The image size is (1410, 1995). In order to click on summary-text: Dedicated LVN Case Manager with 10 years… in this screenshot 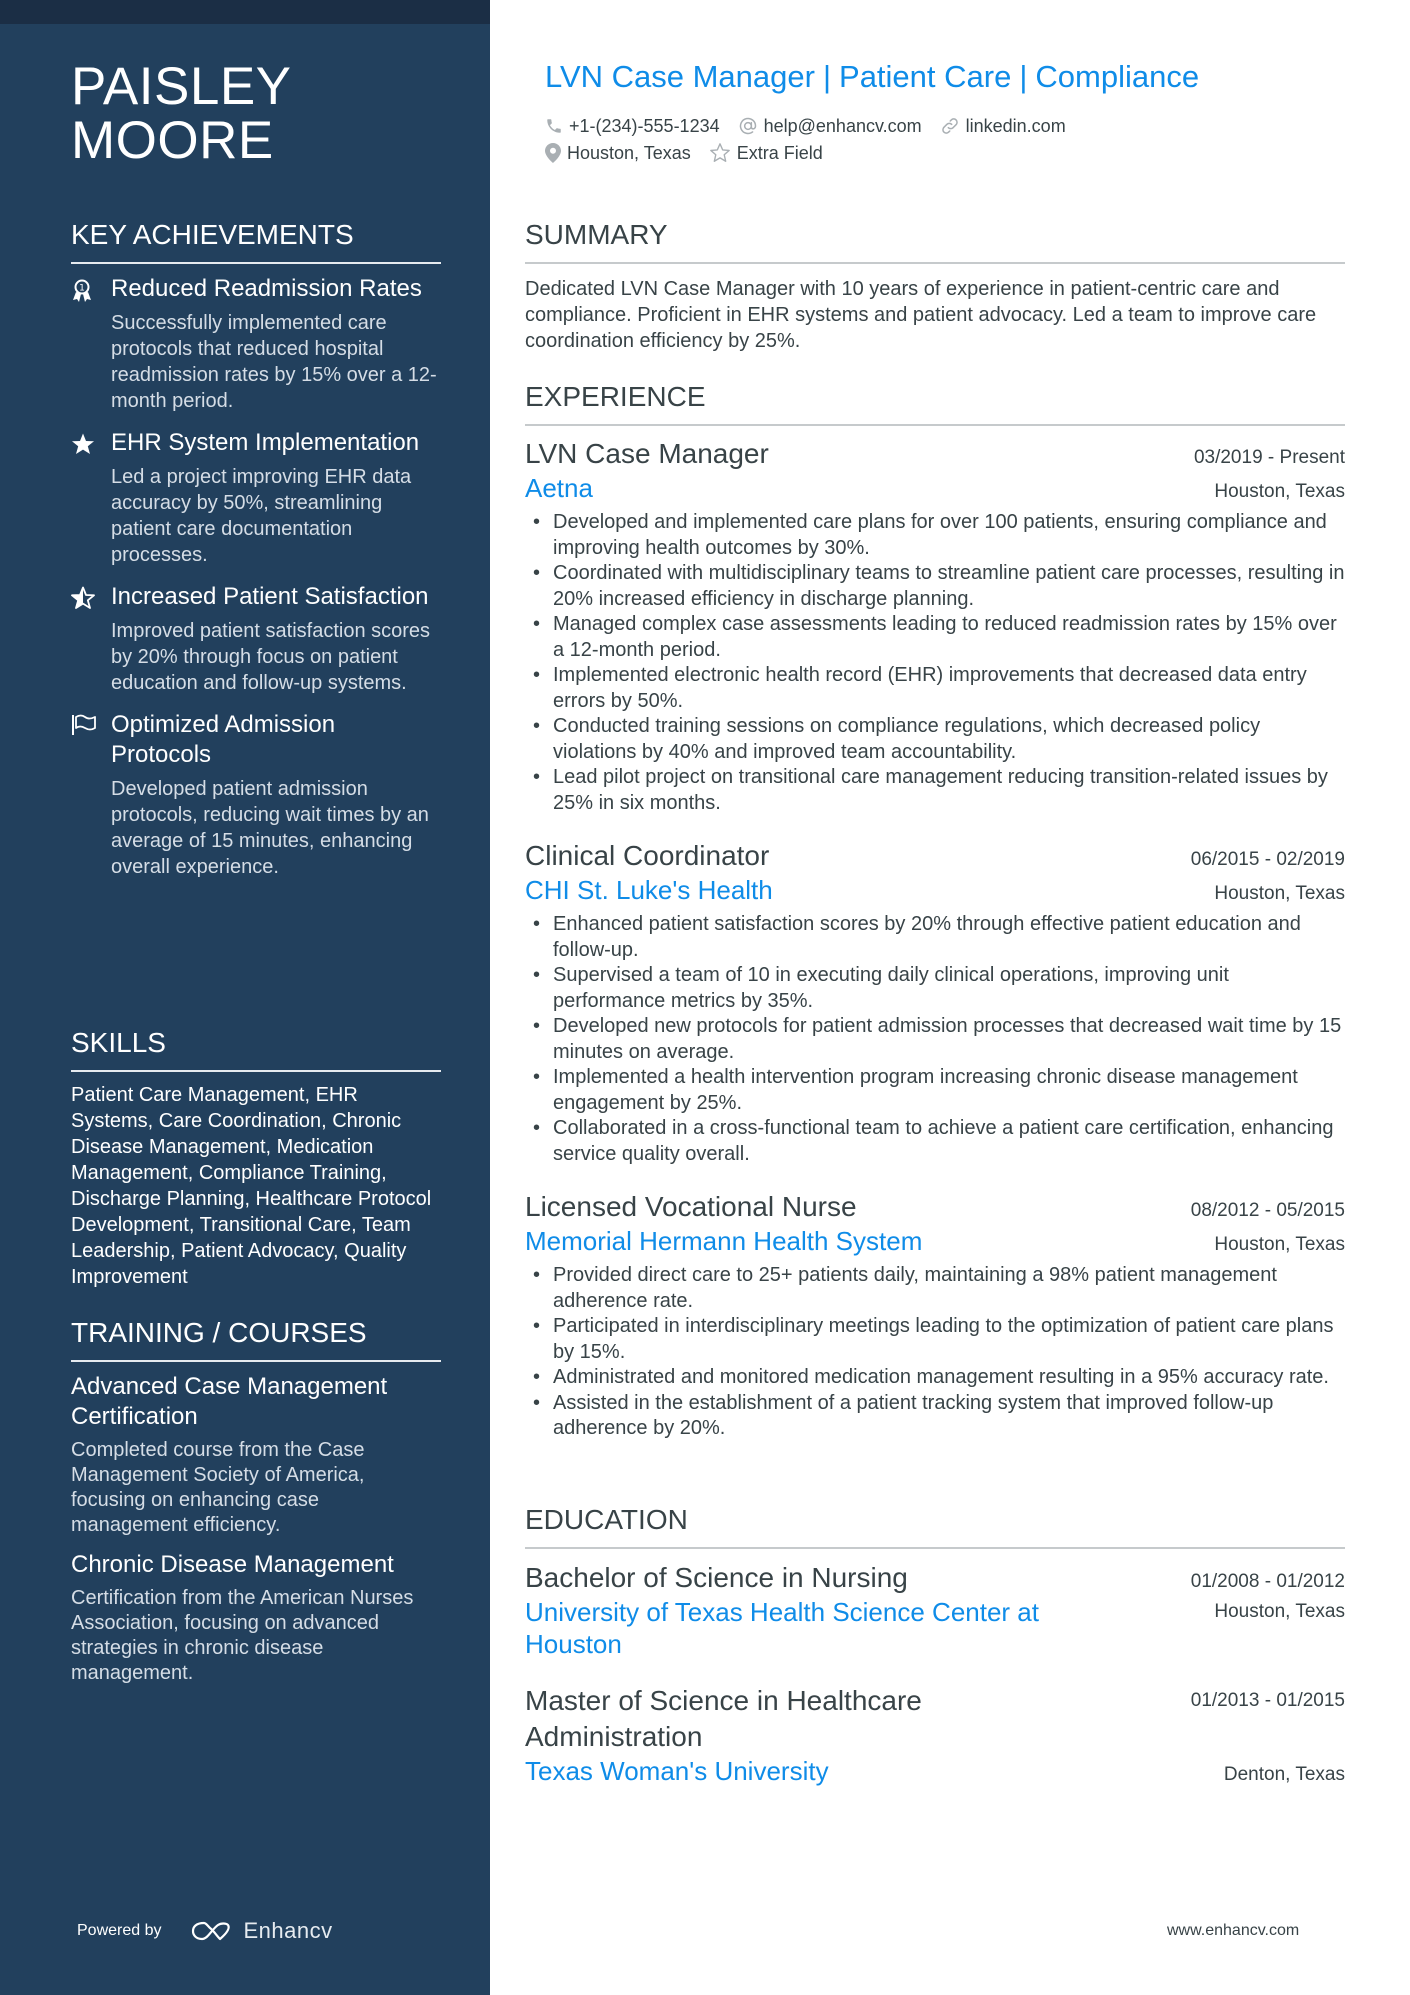, I will do `click(921, 315)`.